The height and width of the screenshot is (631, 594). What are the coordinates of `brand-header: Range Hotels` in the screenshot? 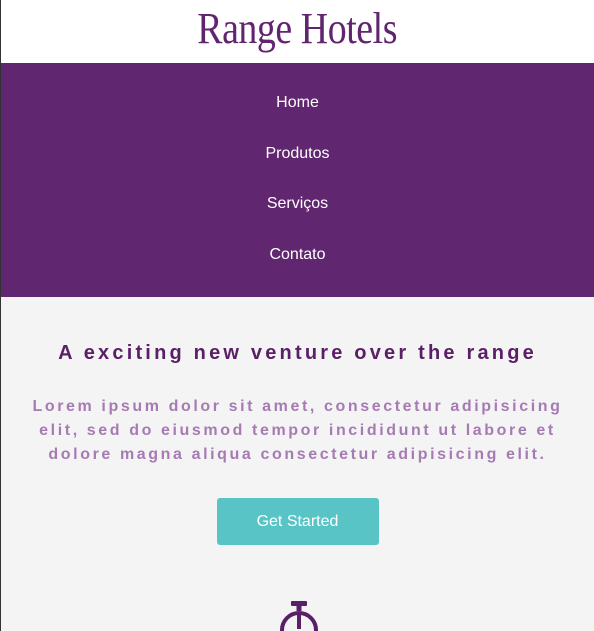 It's located at (297, 31).